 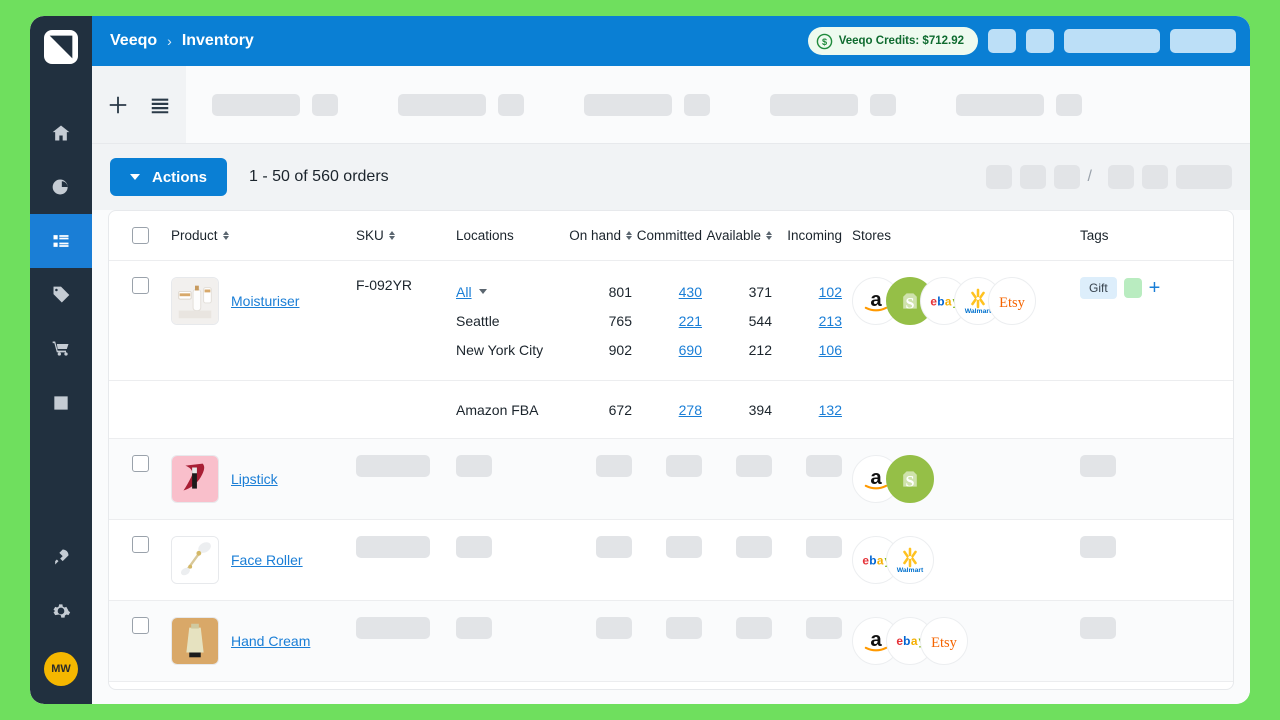 What do you see at coordinates (671, 641) in the screenshot?
I see `table-row: Hand Cream a ebay Etsy` at bounding box center [671, 641].